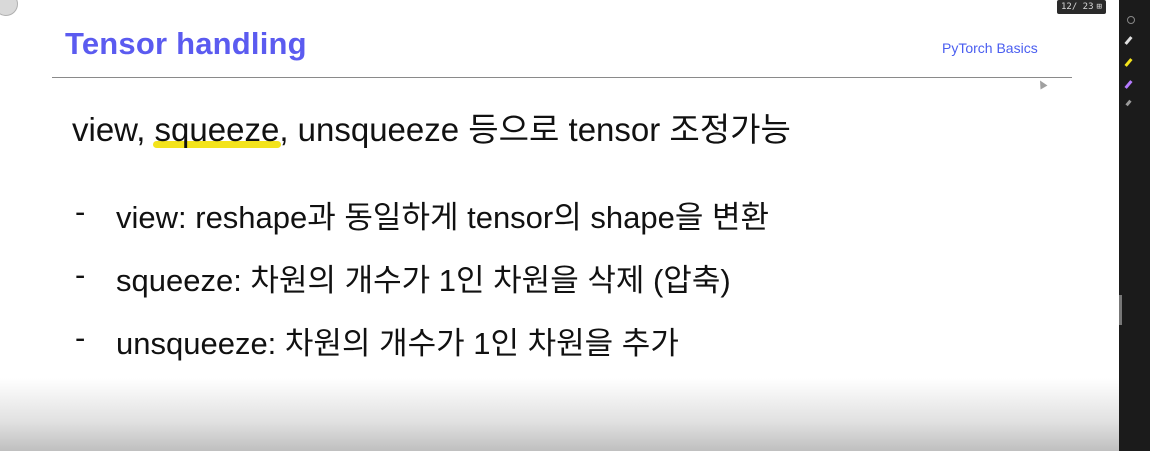 Image resolution: width=1150 pixels, height=451 pixels. What do you see at coordinates (1077, 7) in the screenshot?
I see `page-counter-text: 12/ 23` at bounding box center [1077, 7].